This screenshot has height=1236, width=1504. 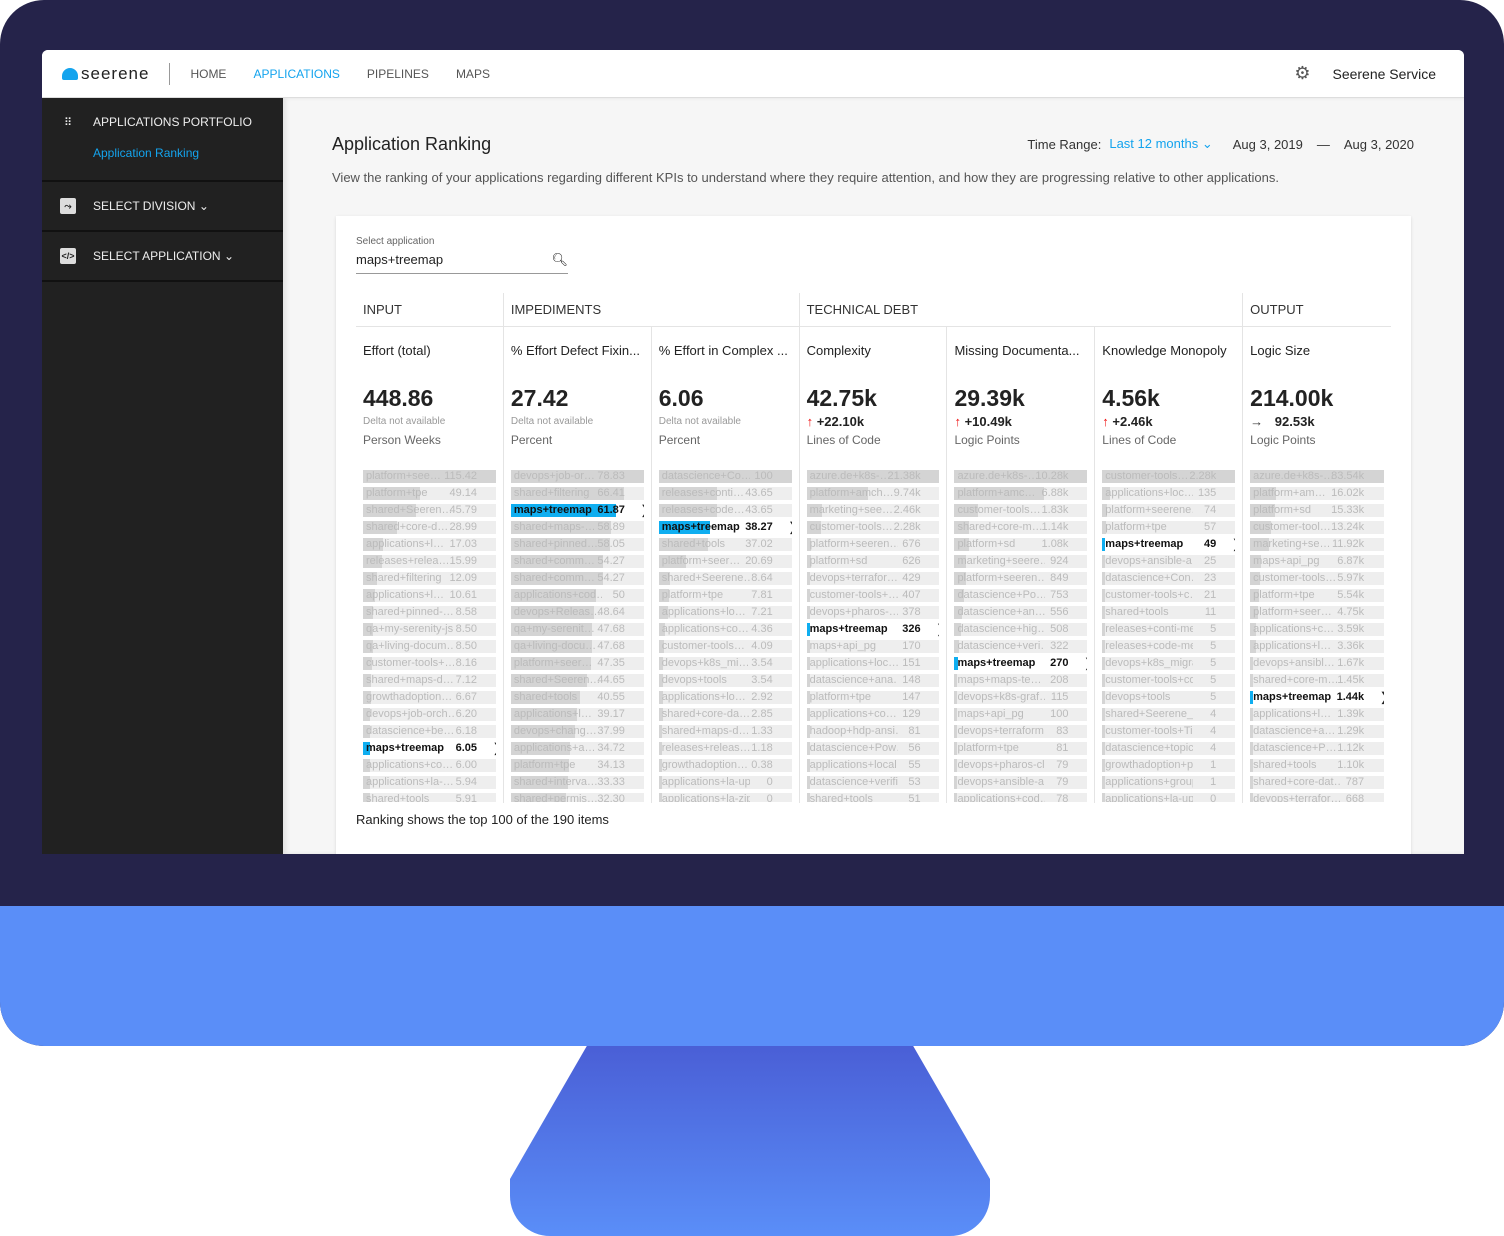 What do you see at coordinates (429, 797) in the screenshot?
I see `ranking-row: shared+tools 5.91` at bounding box center [429, 797].